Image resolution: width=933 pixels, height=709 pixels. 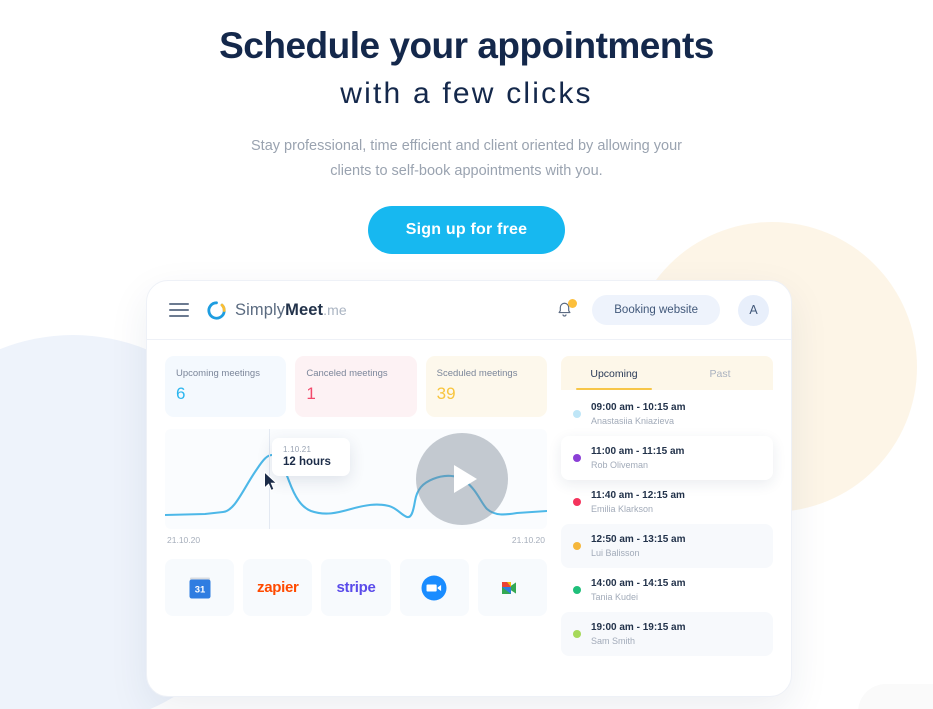 What do you see at coordinates (633, 421) in the screenshot?
I see `appointment-attendee: Anastasiia Kniazieva` at bounding box center [633, 421].